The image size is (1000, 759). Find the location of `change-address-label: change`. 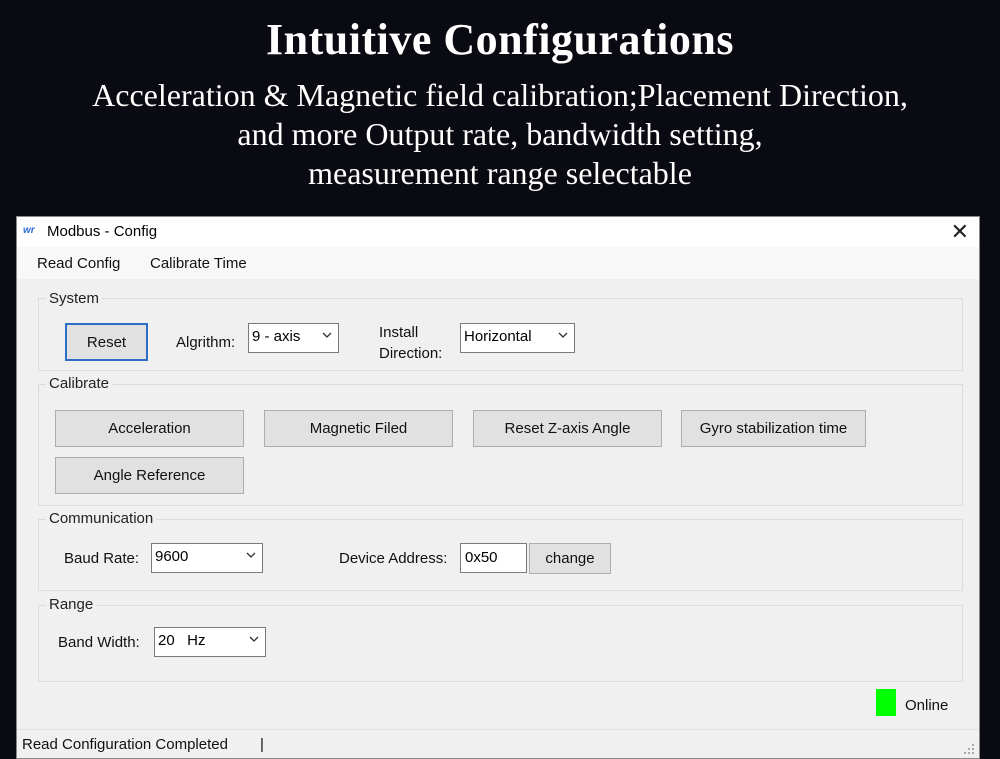

change-address-label: change is located at coordinates (570, 558).